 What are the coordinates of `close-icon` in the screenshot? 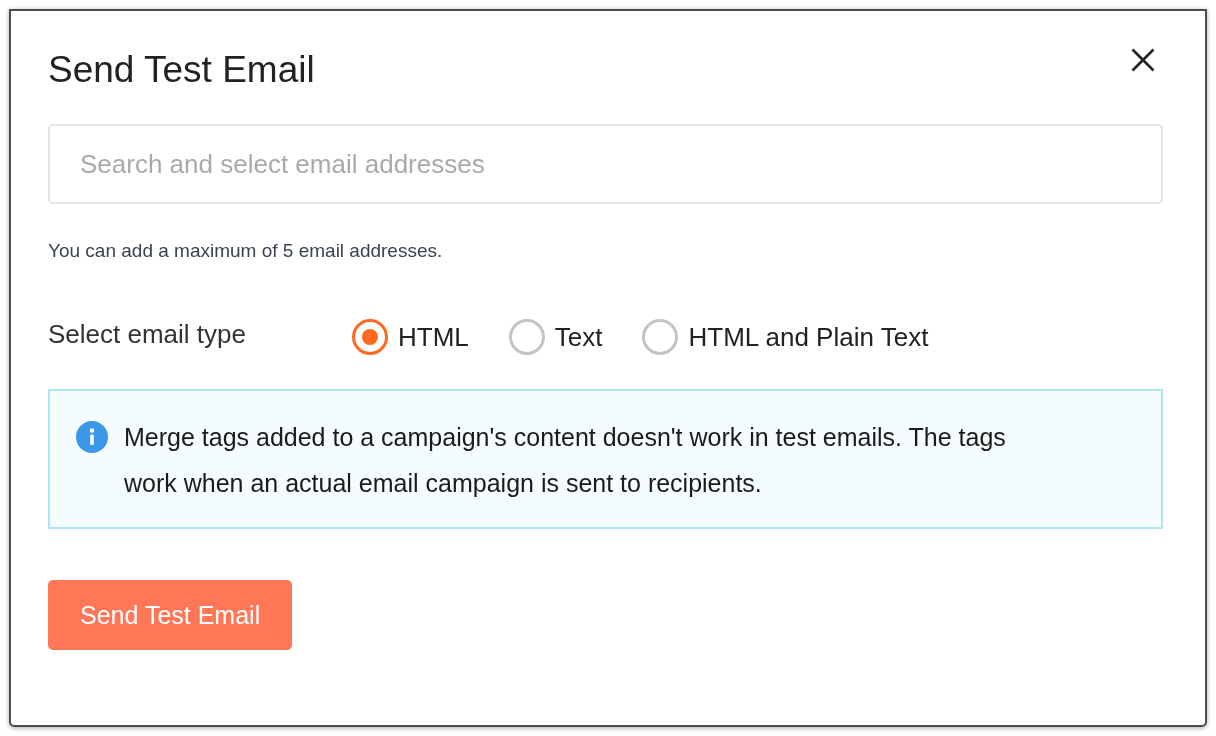 It's located at (1143, 60).